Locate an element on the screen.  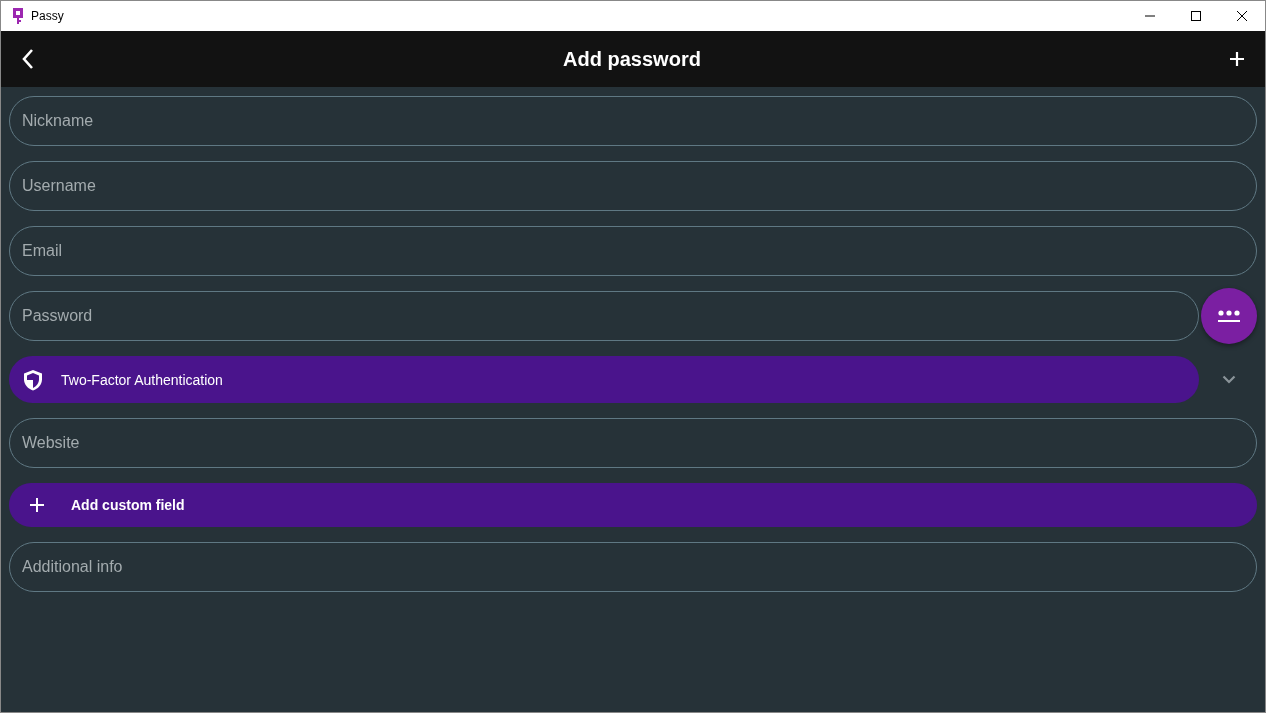
shield-icon is located at coordinates (33, 379).